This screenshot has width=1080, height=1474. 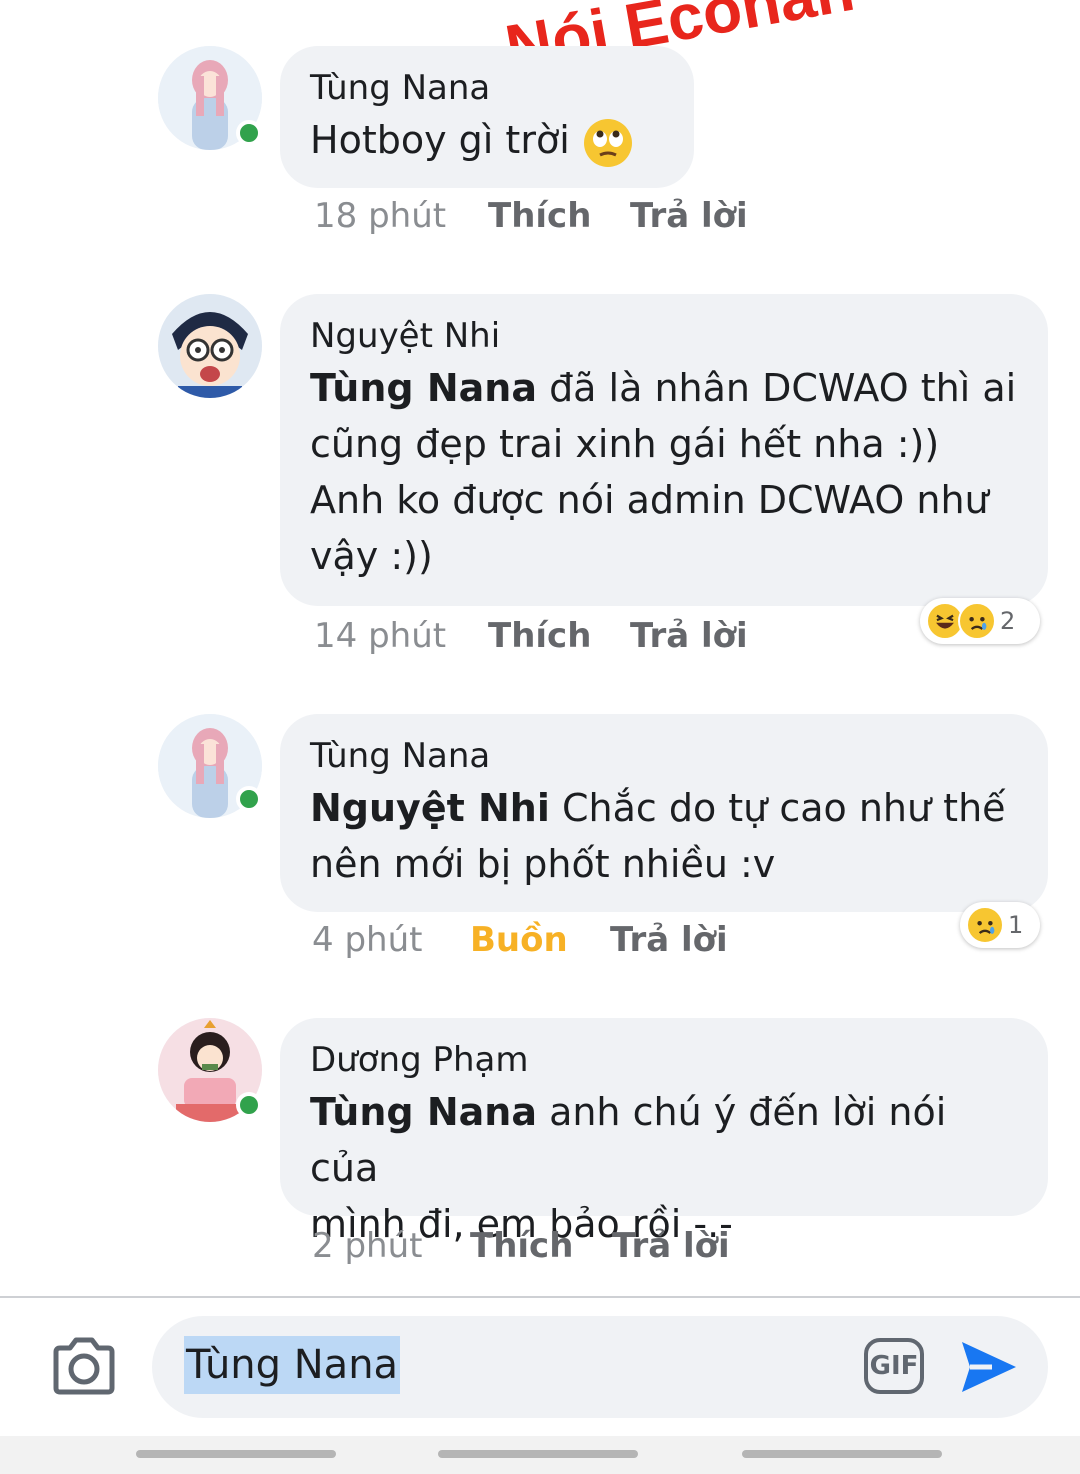 What do you see at coordinates (292, 1365) in the screenshot?
I see `comment-input: Tùng Nana` at bounding box center [292, 1365].